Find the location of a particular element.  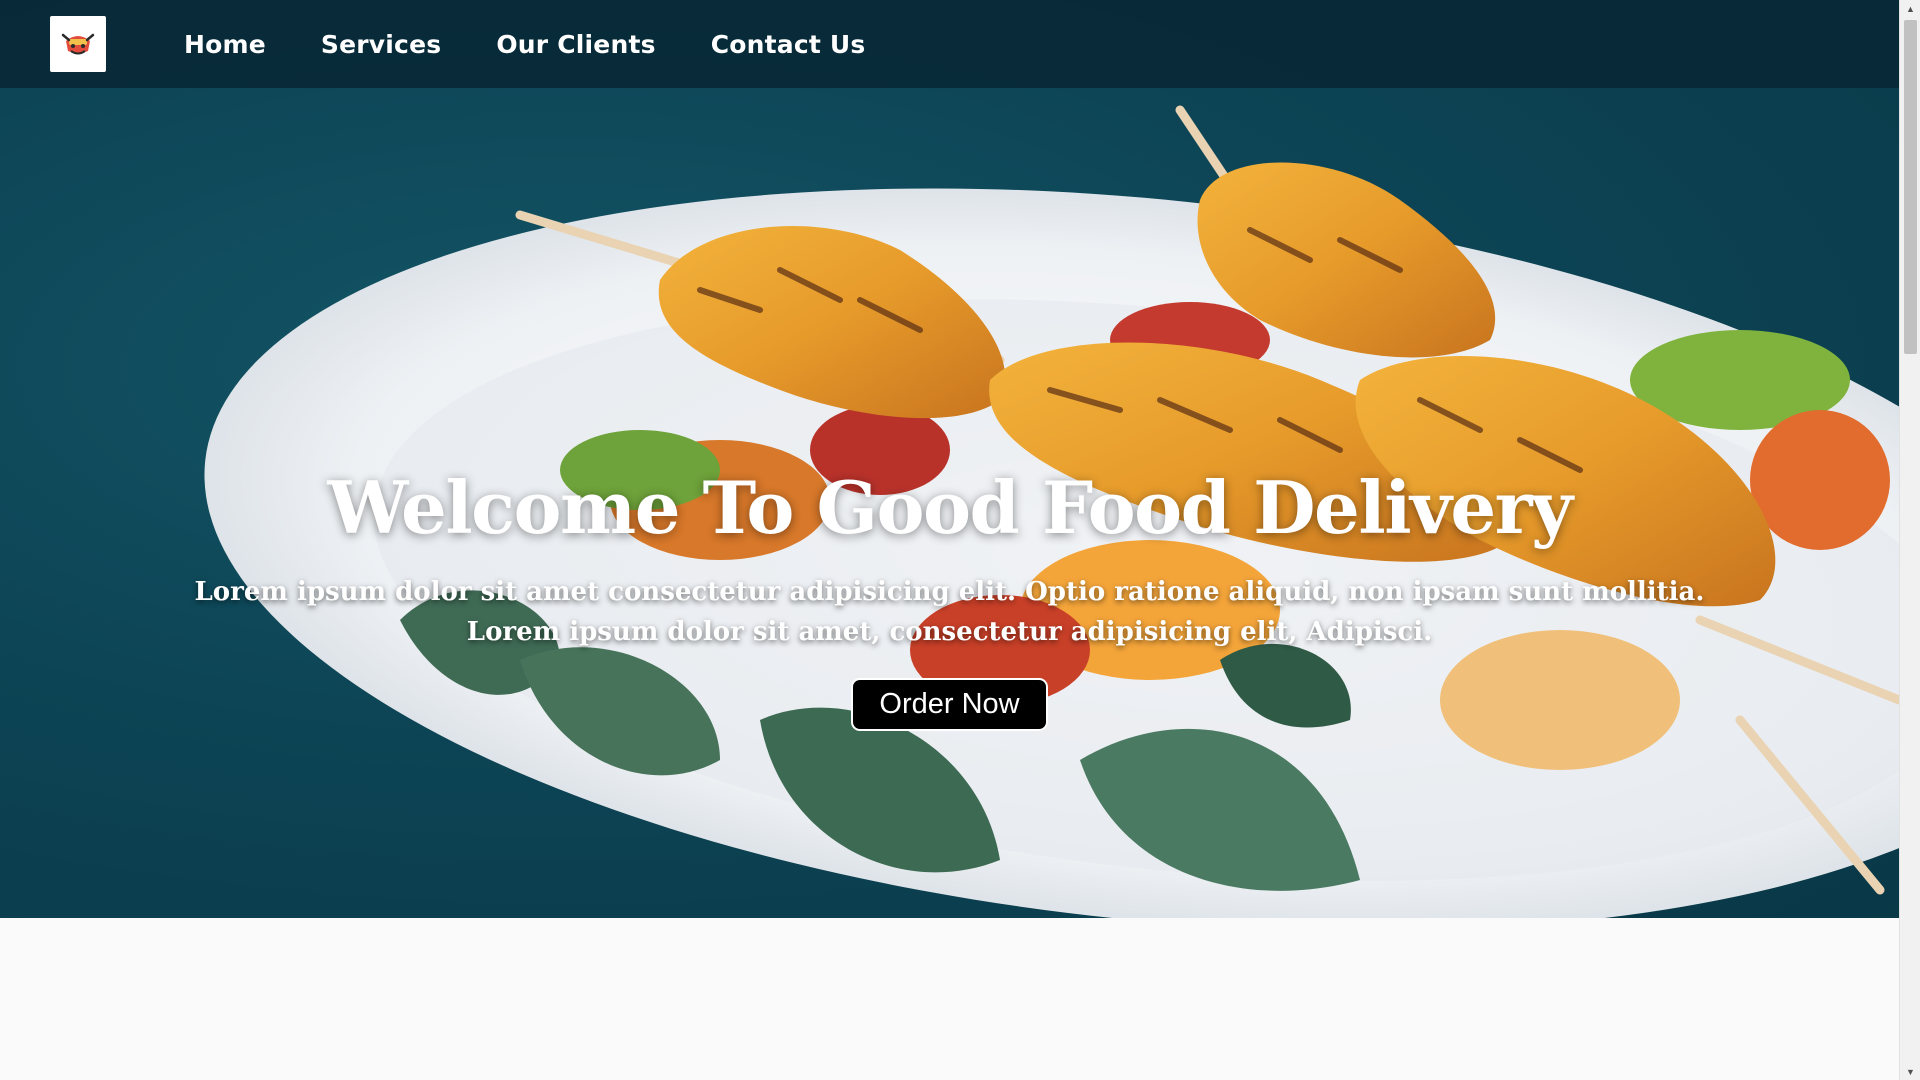

scroll-down-arrow-icon: ▼ is located at coordinates (1910, 1071).